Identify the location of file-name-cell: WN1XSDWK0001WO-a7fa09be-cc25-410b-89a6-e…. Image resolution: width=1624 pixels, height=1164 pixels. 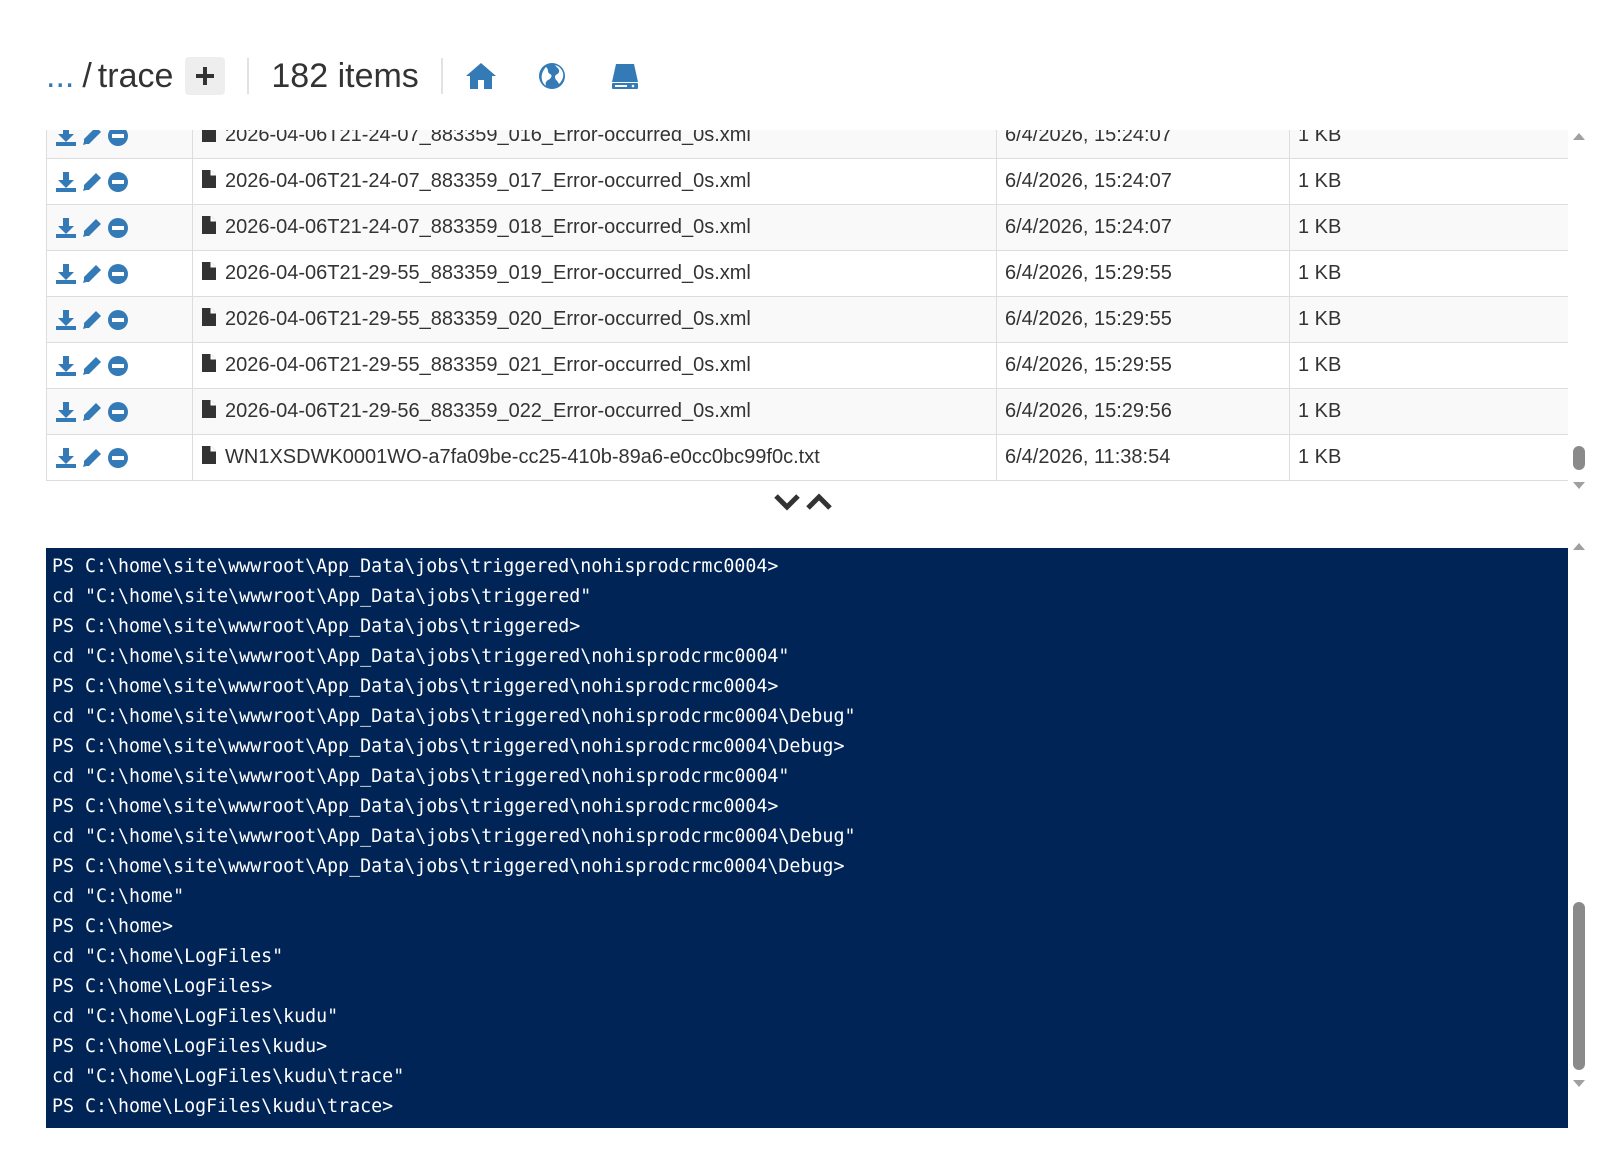
(594, 457).